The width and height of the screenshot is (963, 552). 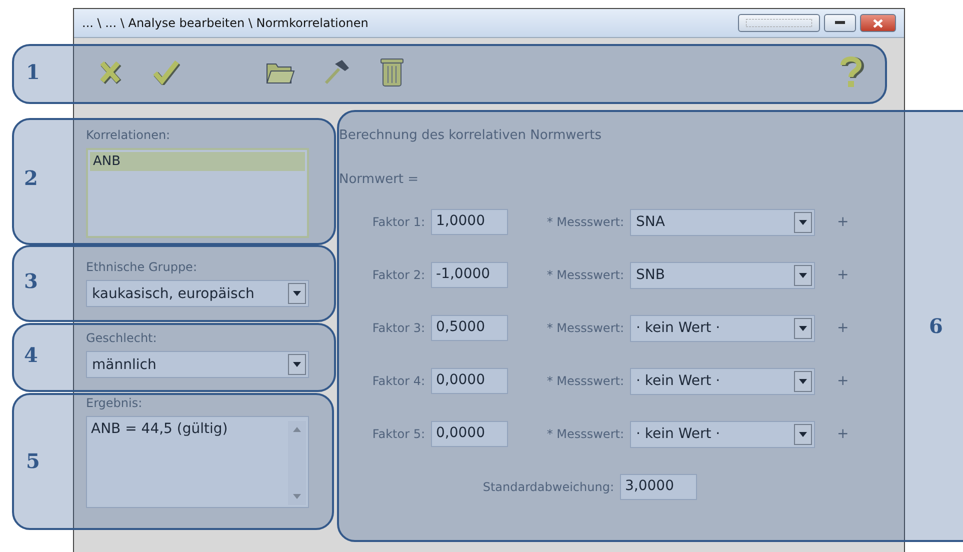 What do you see at coordinates (197, 293) in the screenshot?
I see `ethnic-group-dropdown: kaukasisch, europäisch` at bounding box center [197, 293].